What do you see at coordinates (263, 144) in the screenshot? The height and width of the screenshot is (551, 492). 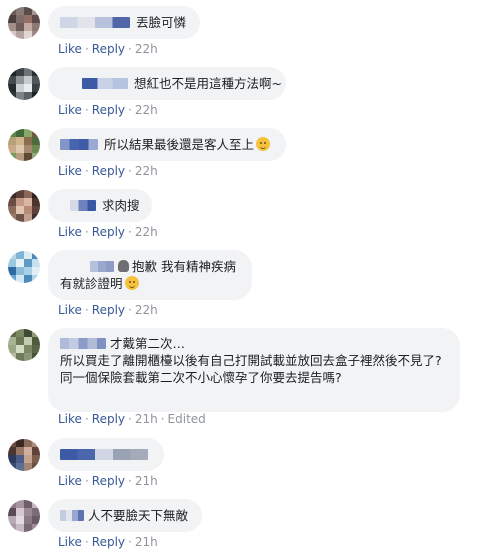 I see `pensive-face-emoji` at bounding box center [263, 144].